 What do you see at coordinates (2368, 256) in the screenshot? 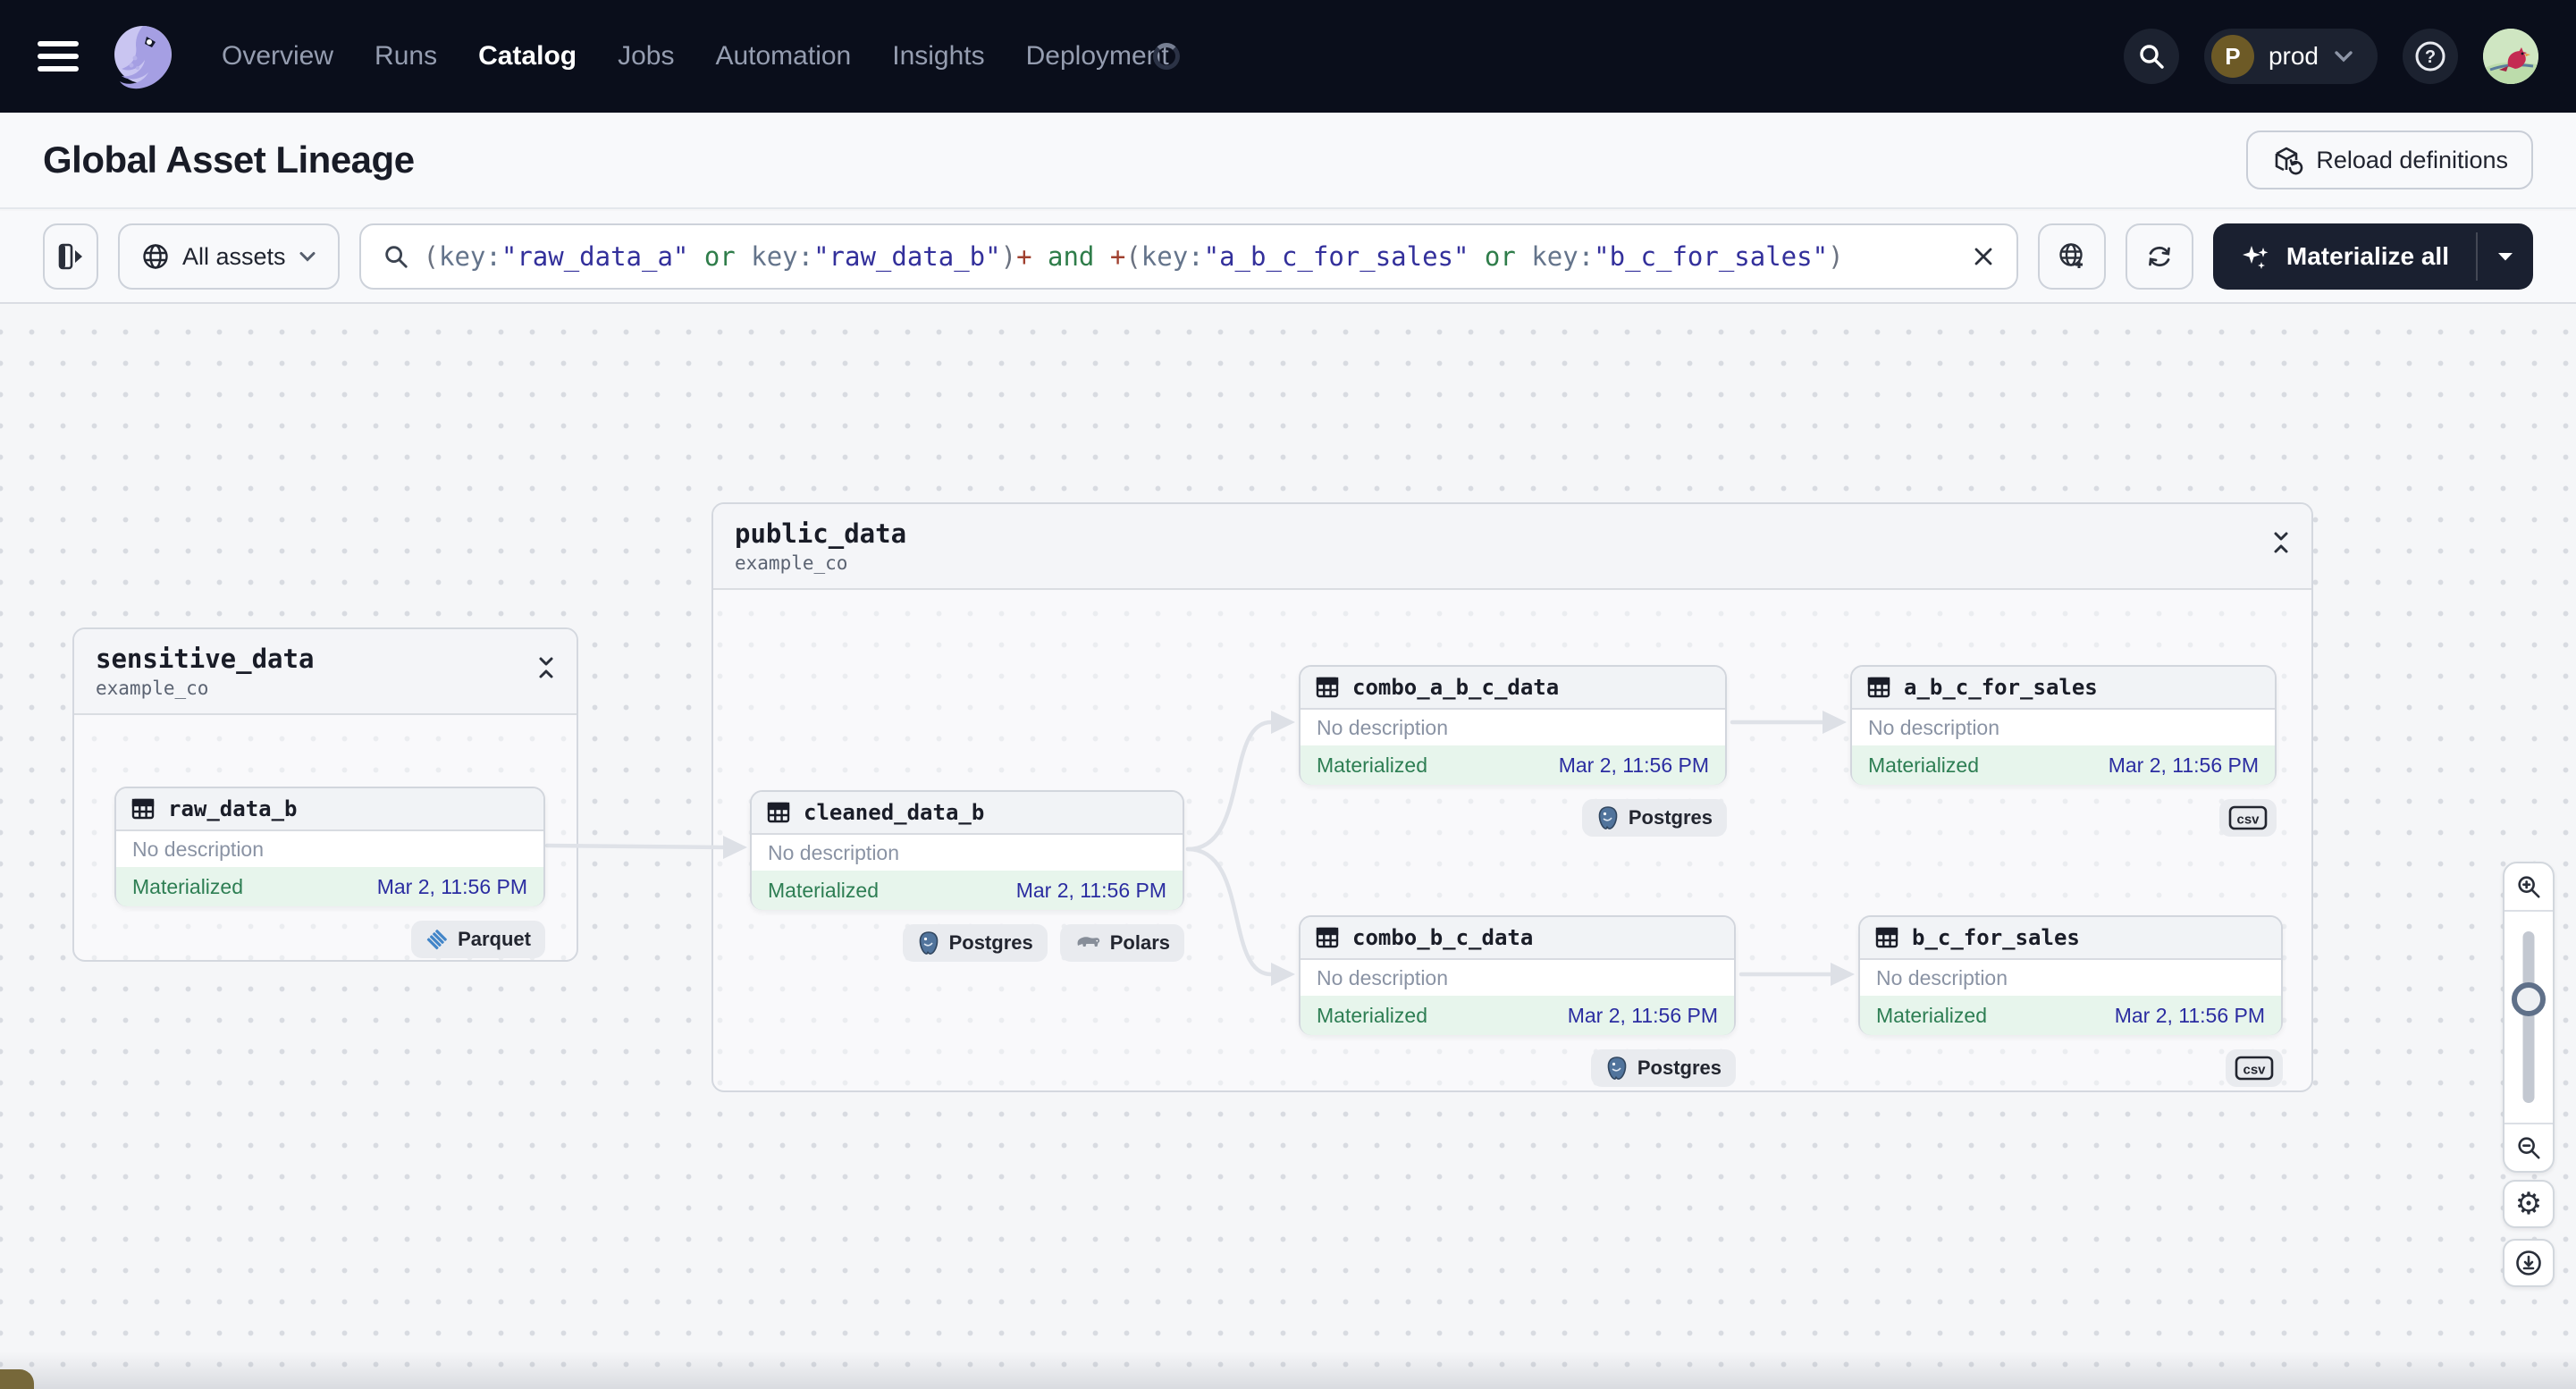
I see `materialize-all-label: Materialize all` at bounding box center [2368, 256].